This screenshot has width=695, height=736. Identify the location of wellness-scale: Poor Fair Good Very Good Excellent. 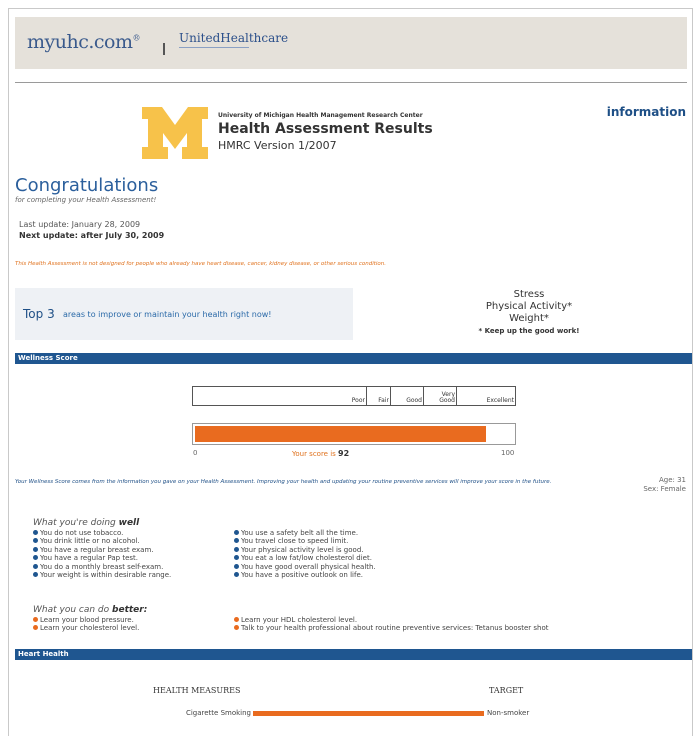
(354, 396).